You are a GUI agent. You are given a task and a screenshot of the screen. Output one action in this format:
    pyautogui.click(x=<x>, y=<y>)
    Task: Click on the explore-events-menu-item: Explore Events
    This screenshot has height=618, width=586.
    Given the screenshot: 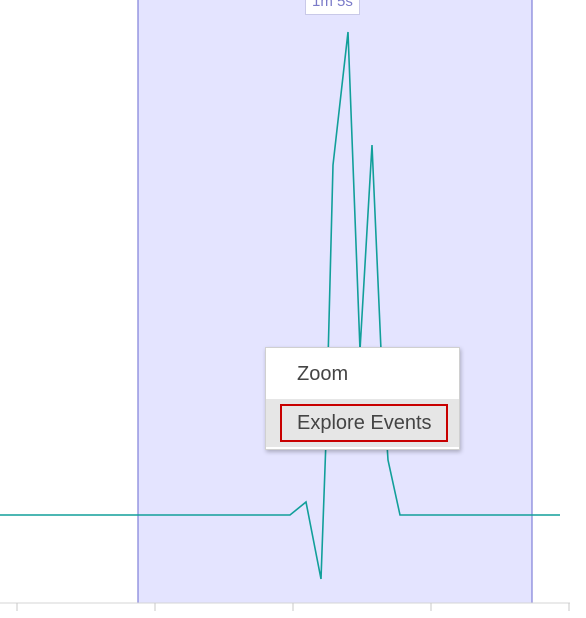 What is the action you would take?
    pyautogui.click(x=362, y=423)
    